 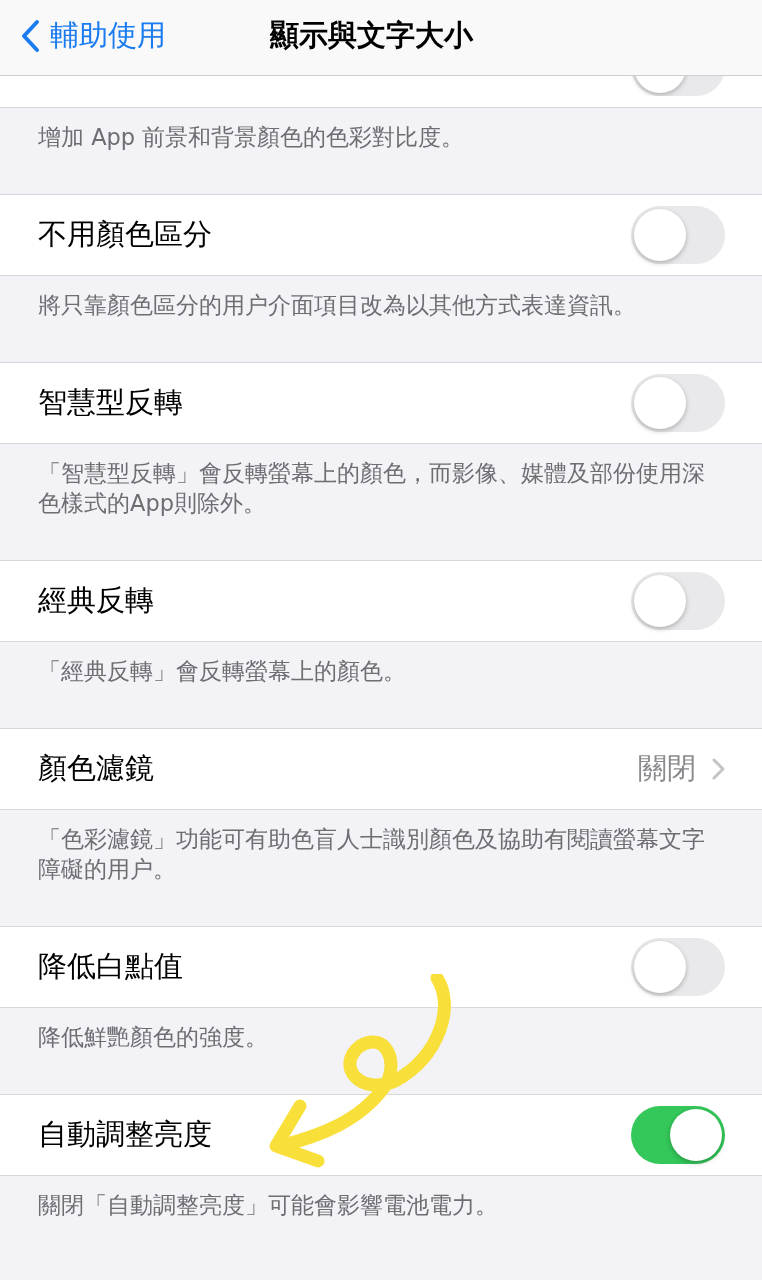 What do you see at coordinates (93, 36) in the screenshot?
I see `back-button: 輔助使用` at bounding box center [93, 36].